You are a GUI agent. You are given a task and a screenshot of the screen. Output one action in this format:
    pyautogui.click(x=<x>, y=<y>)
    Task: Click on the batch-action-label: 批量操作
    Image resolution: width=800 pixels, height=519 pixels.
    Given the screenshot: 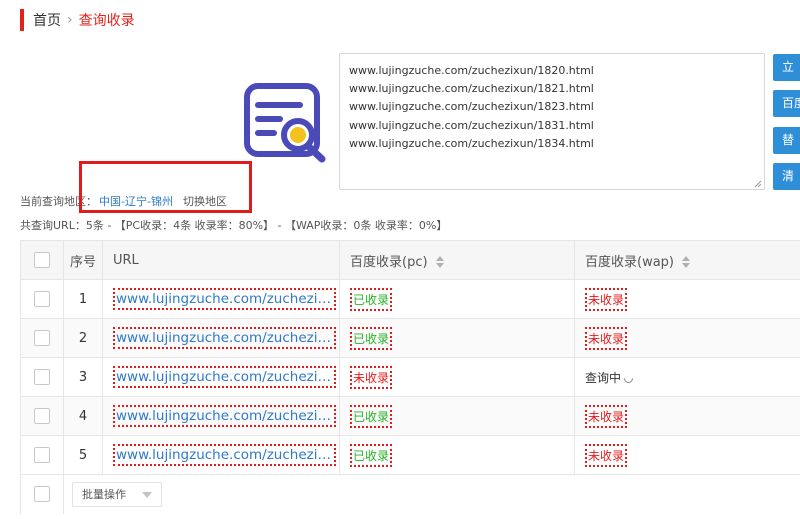 What is the action you would take?
    pyautogui.click(x=104, y=494)
    